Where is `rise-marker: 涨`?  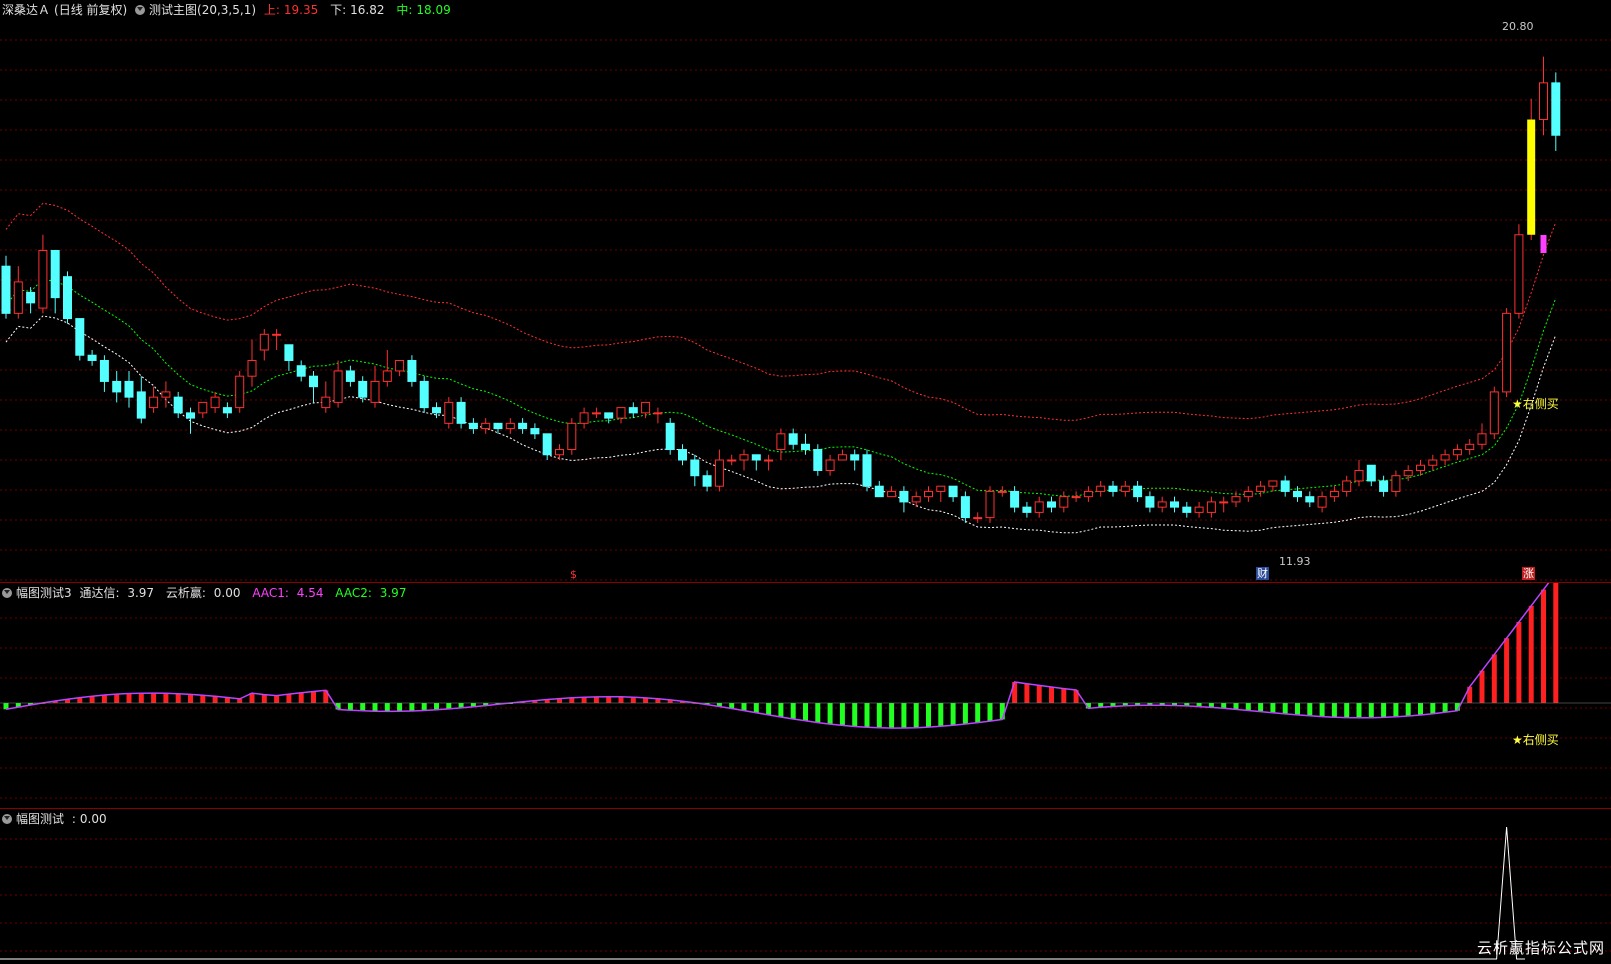
rise-marker: 涨 is located at coordinates (1528, 573).